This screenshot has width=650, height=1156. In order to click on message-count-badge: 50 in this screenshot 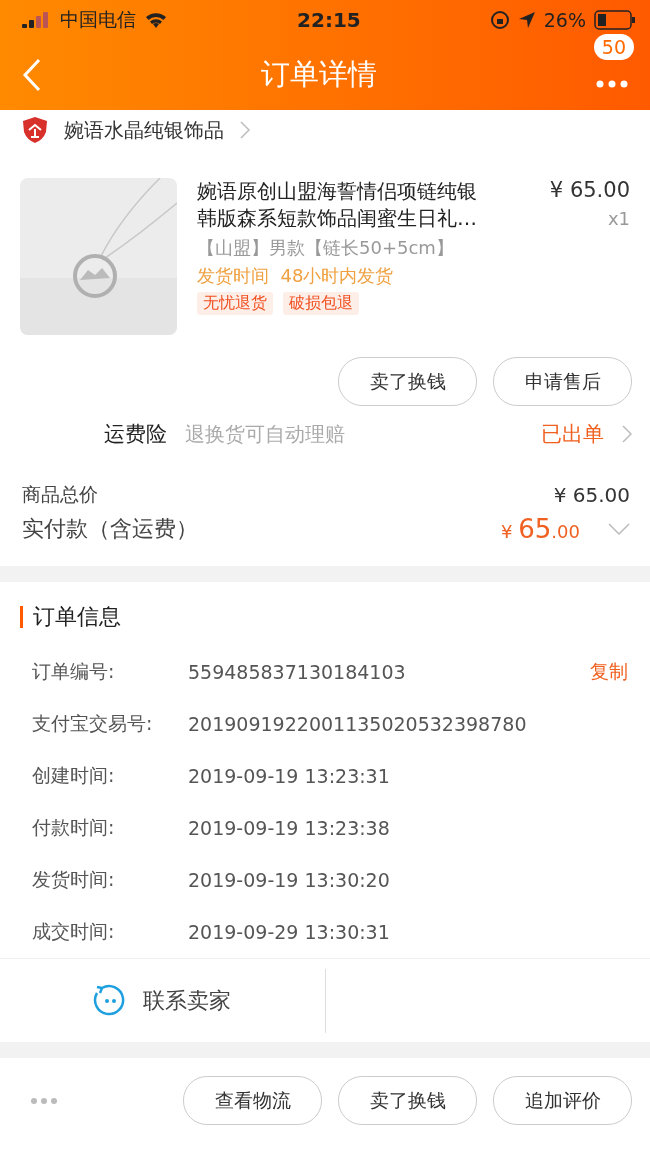, I will do `click(613, 47)`.